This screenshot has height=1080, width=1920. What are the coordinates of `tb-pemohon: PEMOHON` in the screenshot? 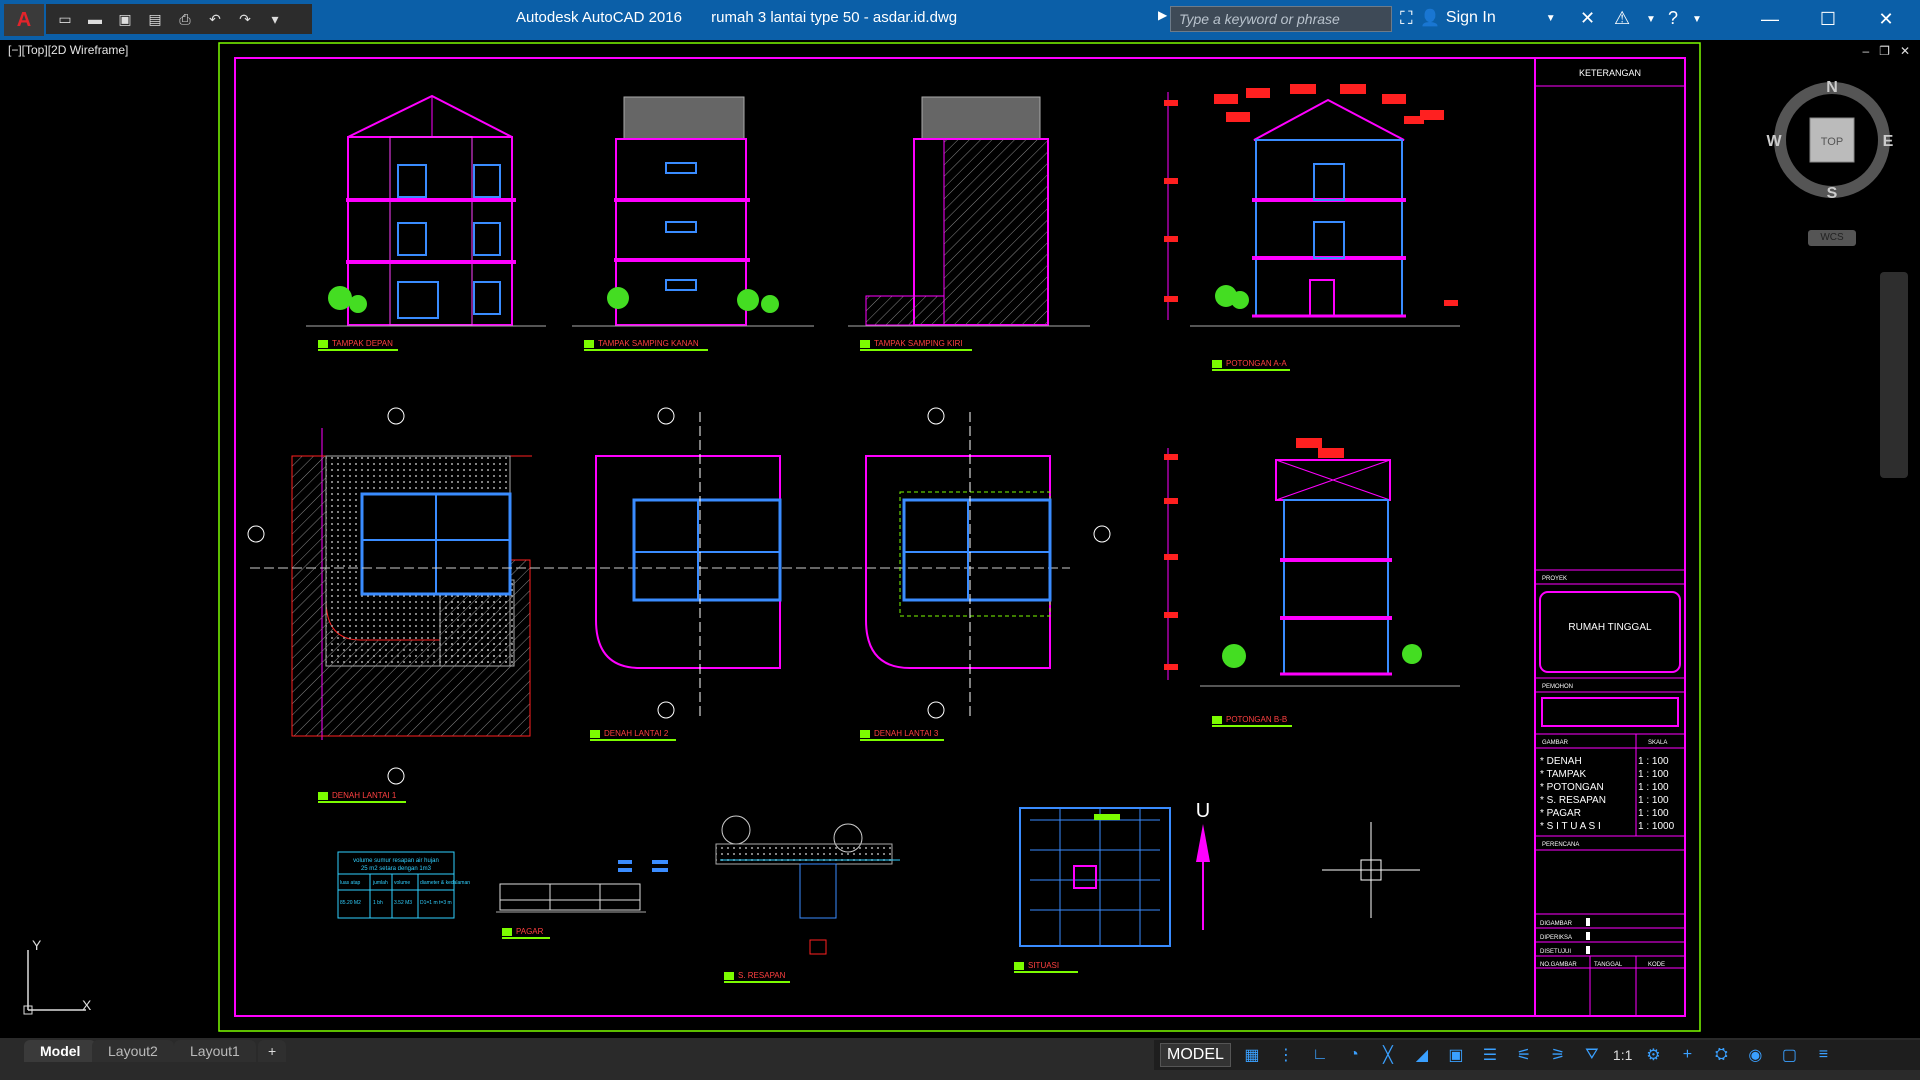 It's located at (1557, 687).